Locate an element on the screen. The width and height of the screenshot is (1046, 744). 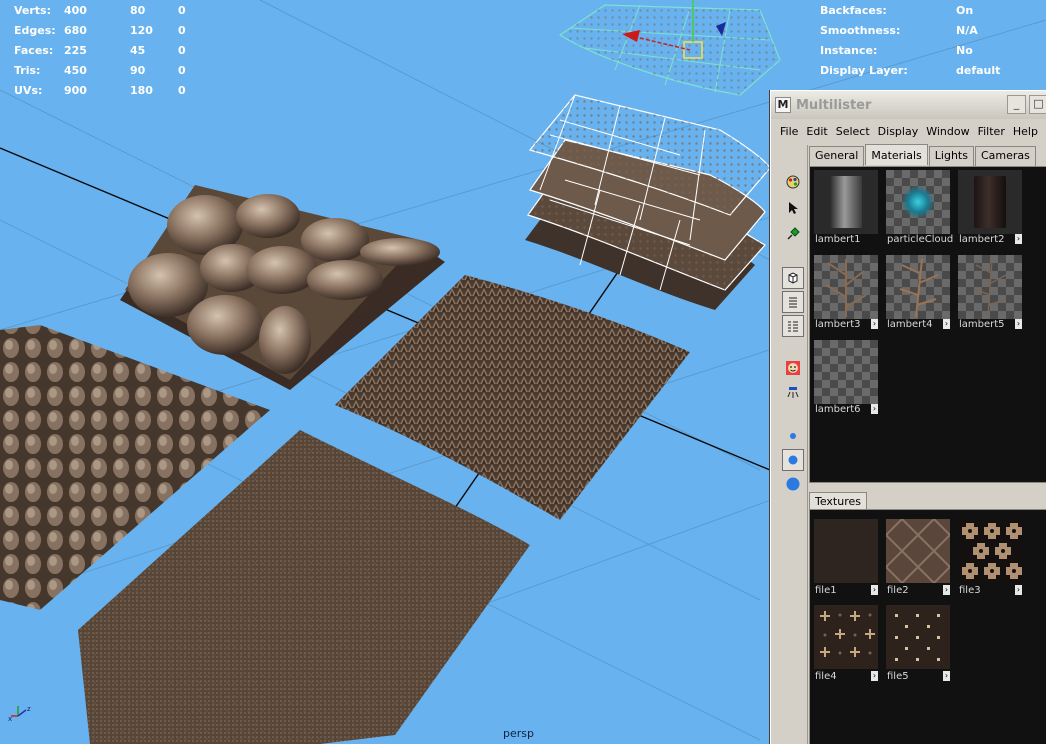
material-label: lambert2 is located at coordinates (982, 239).